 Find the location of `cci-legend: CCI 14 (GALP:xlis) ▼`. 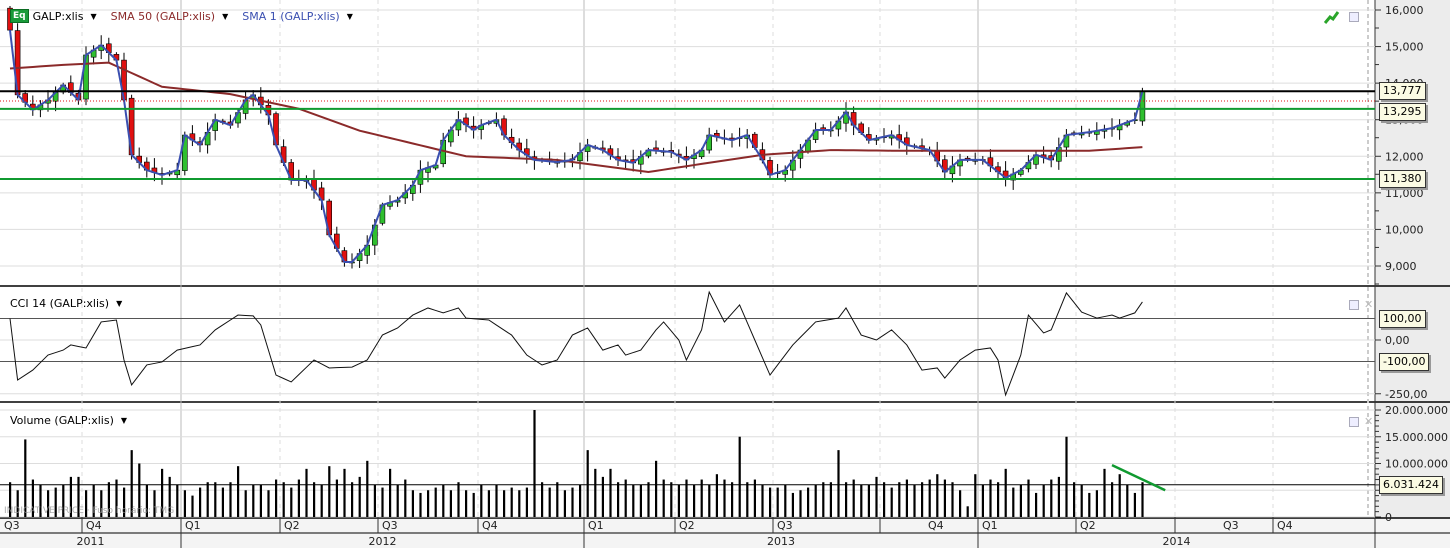

cci-legend: CCI 14 (GALP:xlis) ▼ is located at coordinates (66, 303).